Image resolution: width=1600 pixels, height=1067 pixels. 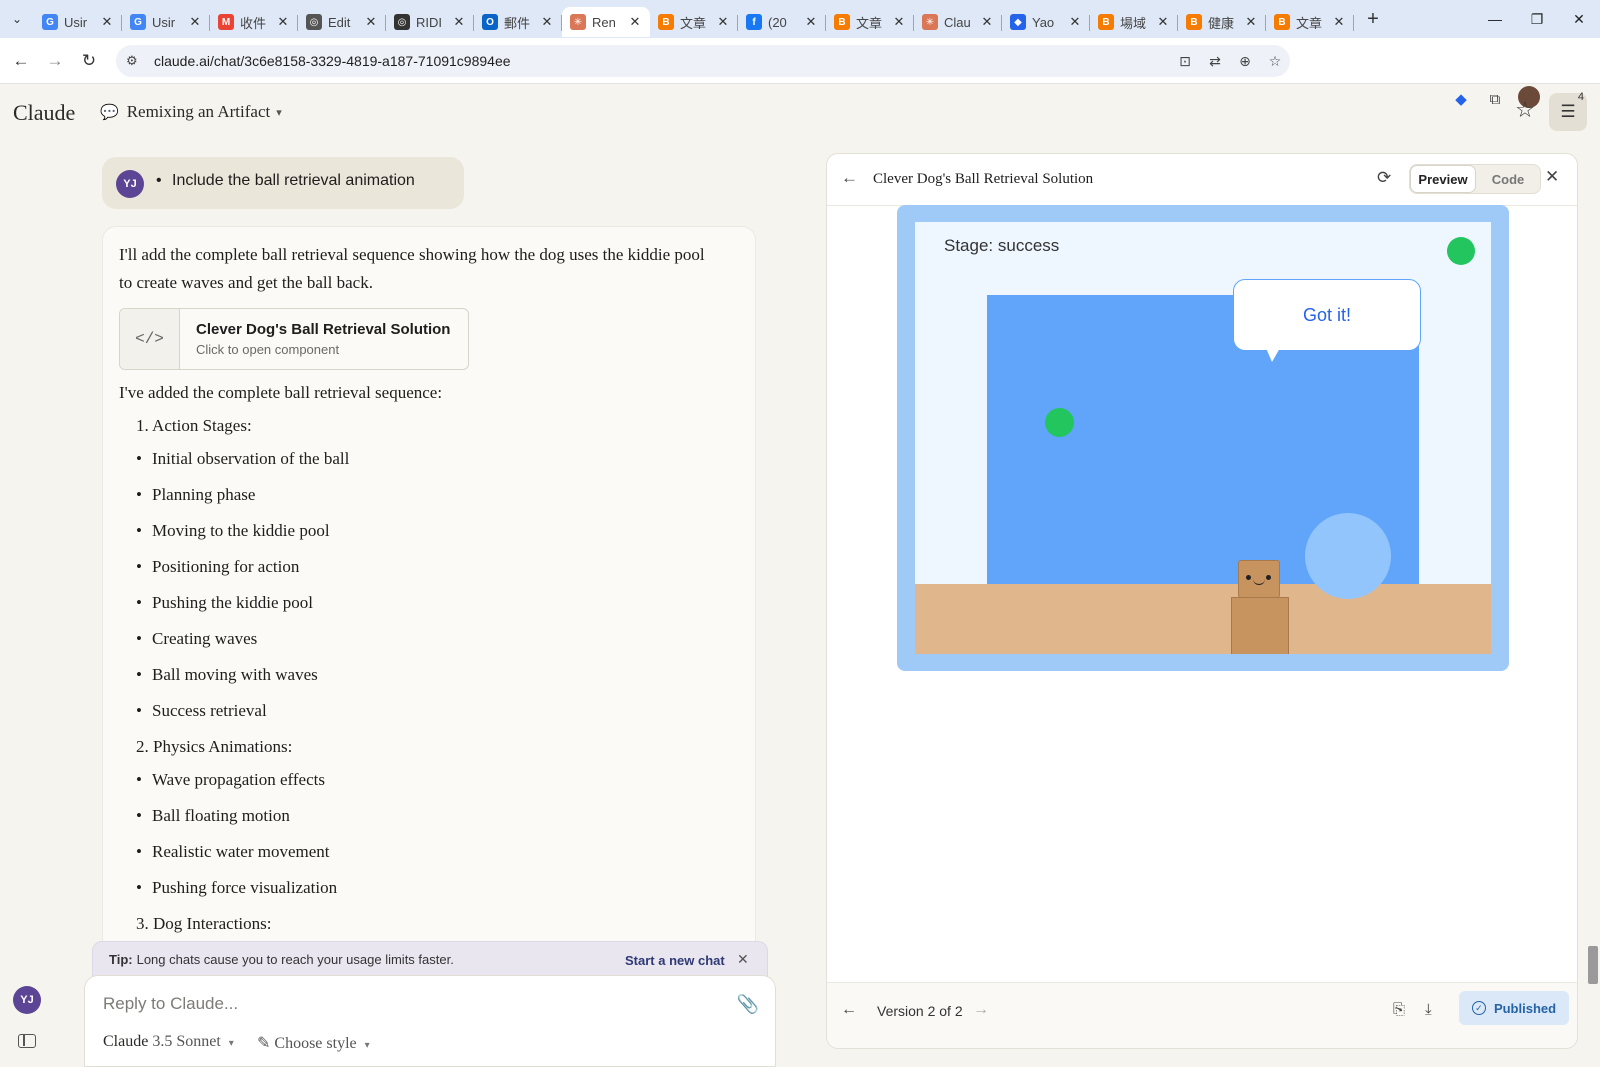 What do you see at coordinates (754, 22) in the screenshot?
I see `tab-favicon-icon: f` at bounding box center [754, 22].